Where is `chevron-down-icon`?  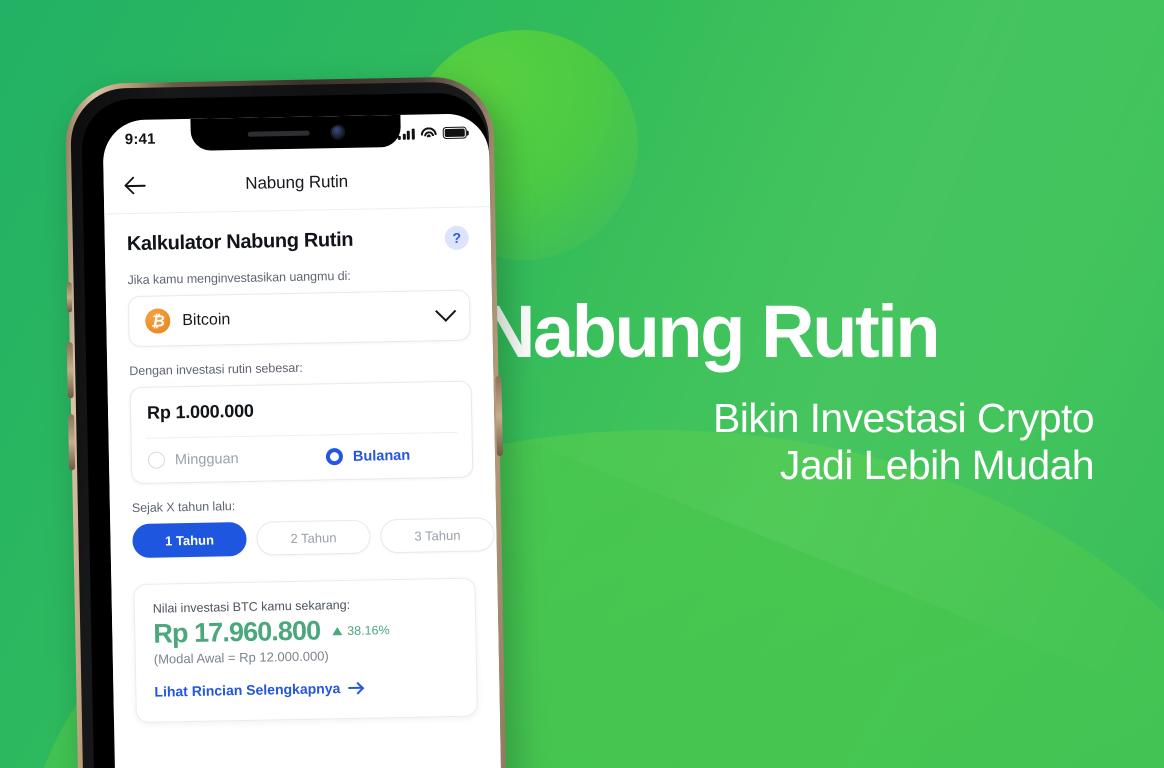
chevron-down-icon is located at coordinates (446, 311).